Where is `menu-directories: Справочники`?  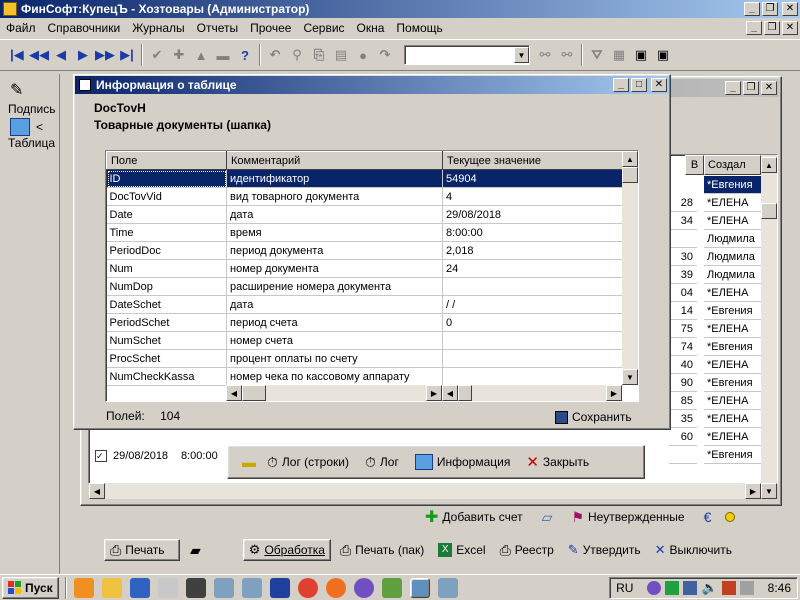 menu-directories: Справочники is located at coordinates (84, 28).